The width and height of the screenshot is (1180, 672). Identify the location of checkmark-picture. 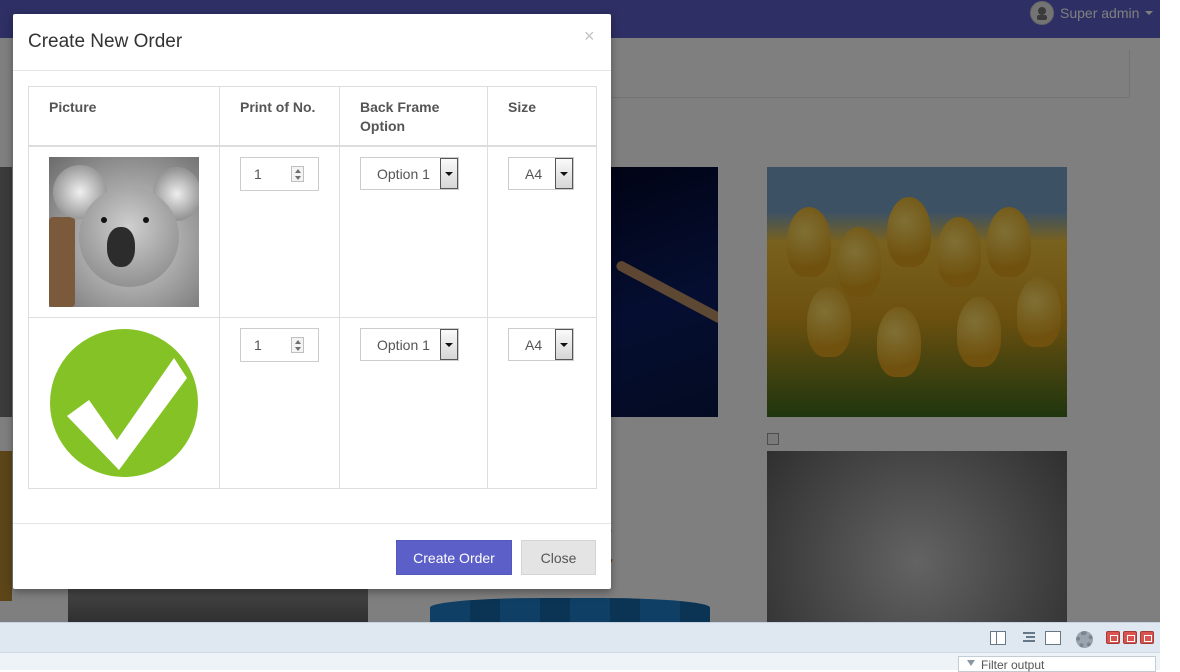
(124, 403).